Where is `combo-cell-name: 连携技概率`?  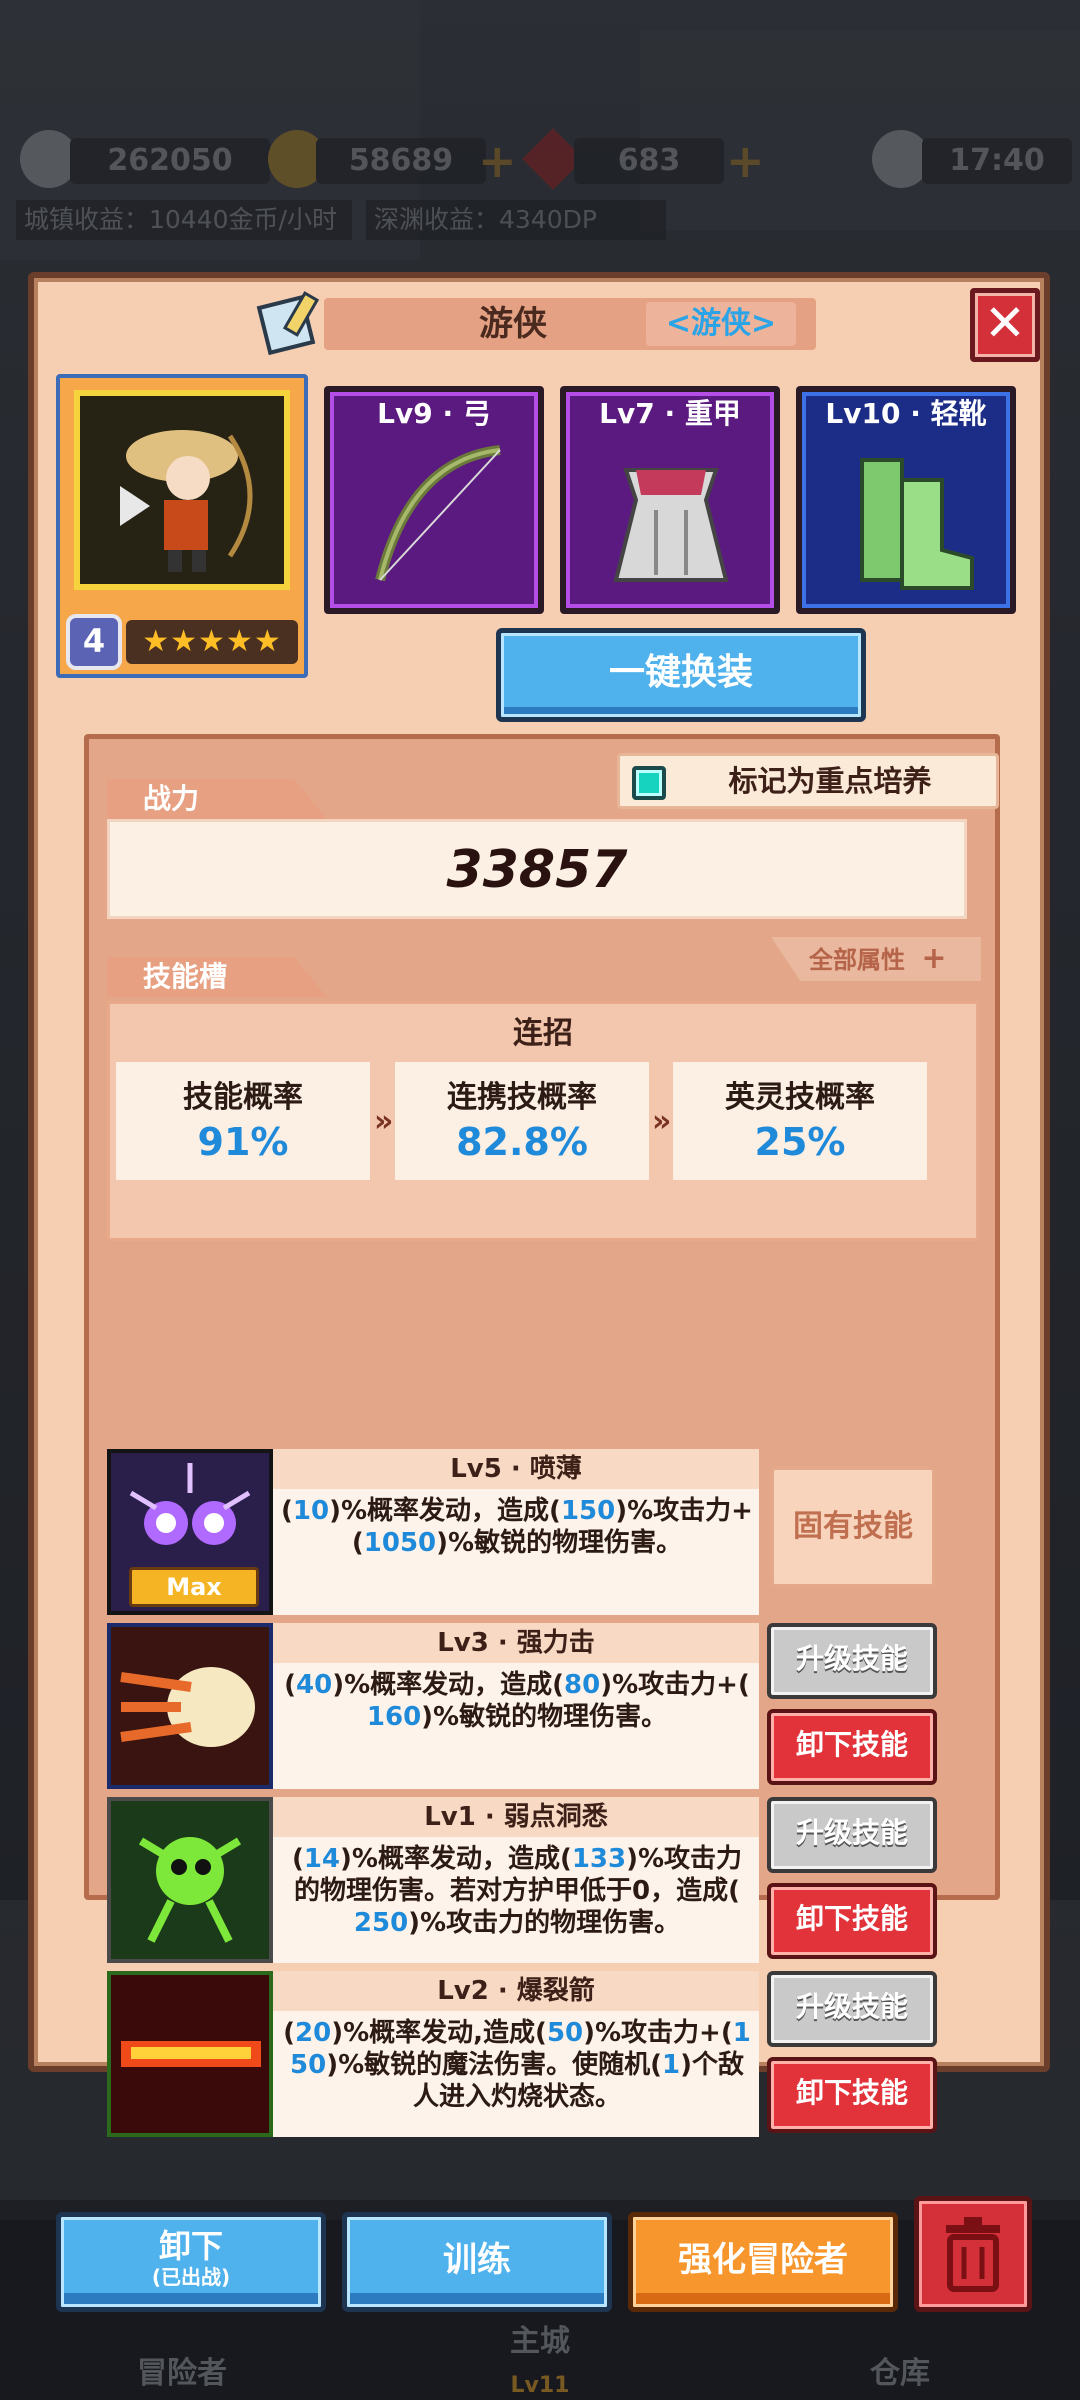
combo-cell-name: 连携技概率 is located at coordinates (522, 1097).